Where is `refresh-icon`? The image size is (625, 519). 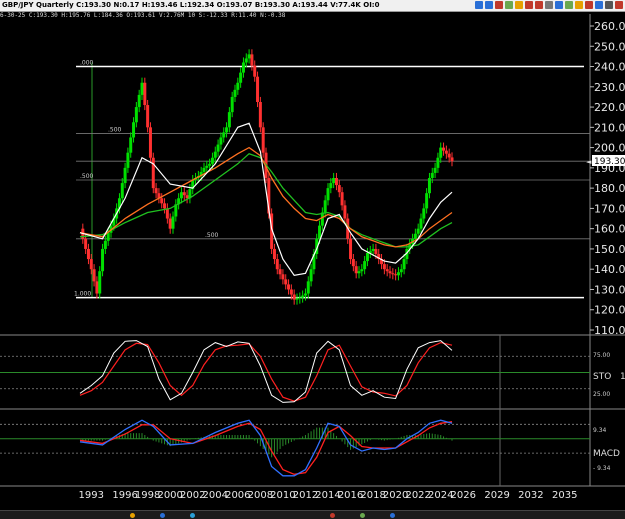 refresh-icon is located at coordinates (479, 5).